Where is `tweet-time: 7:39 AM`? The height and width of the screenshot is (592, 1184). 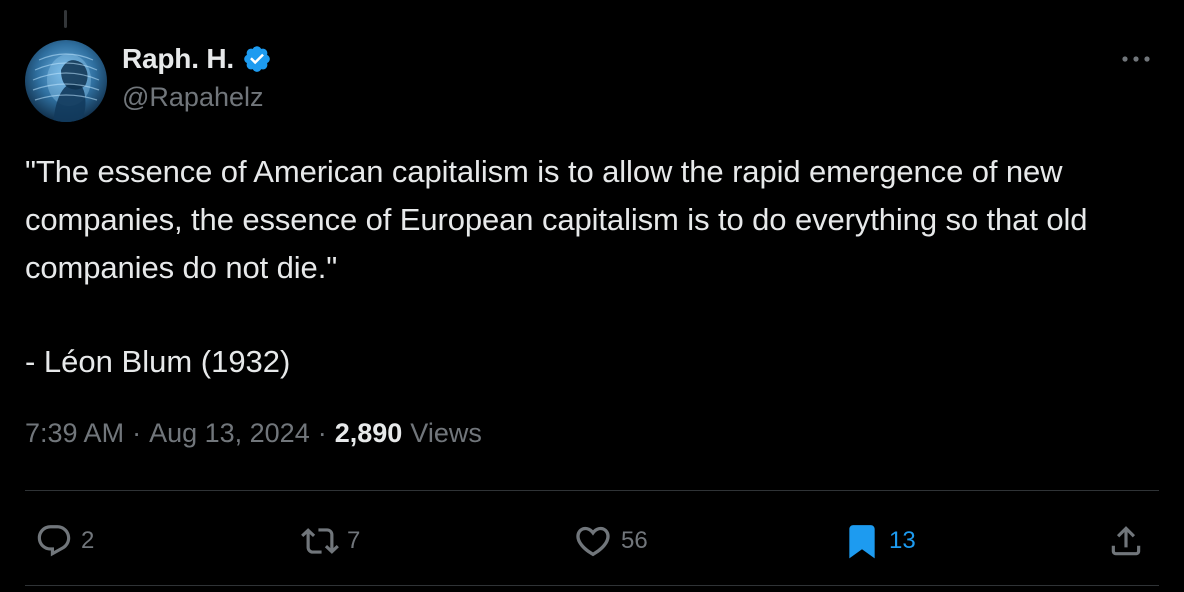
tweet-time: 7:39 AM is located at coordinates (74, 433).